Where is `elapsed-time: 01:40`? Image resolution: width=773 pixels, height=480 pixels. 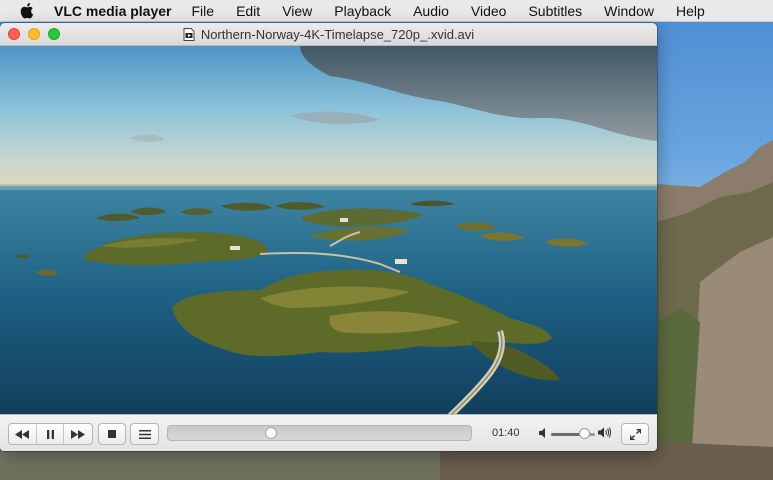
elapsed-time: 01:40 is located at coordinates (506, 433).